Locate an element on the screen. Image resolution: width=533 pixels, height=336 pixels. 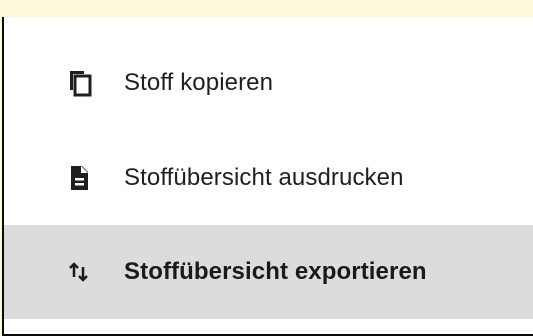
menu-item-label: Stoffübersicht ausdrucken is located at coordinates (264, 177).